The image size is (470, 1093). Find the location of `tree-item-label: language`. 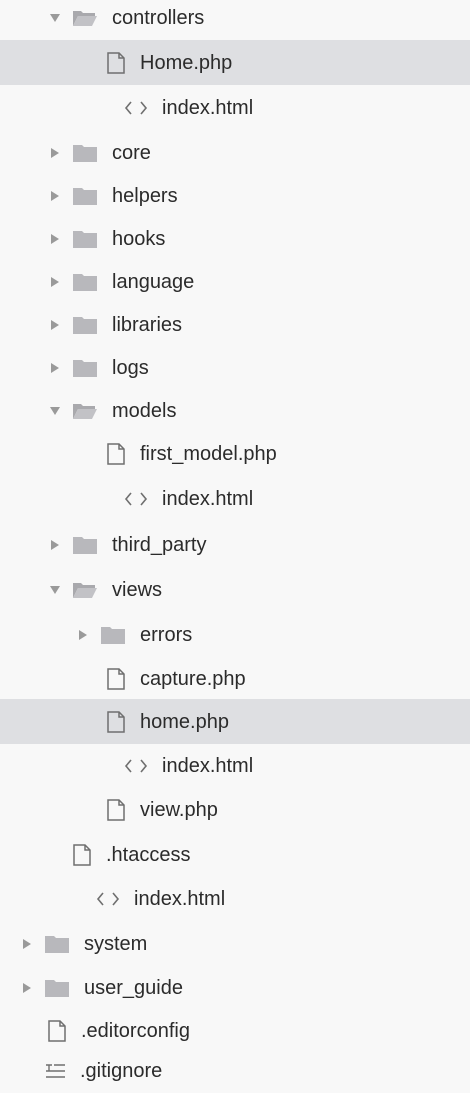

tree-item-label: language is located at coordinates (153, 281).